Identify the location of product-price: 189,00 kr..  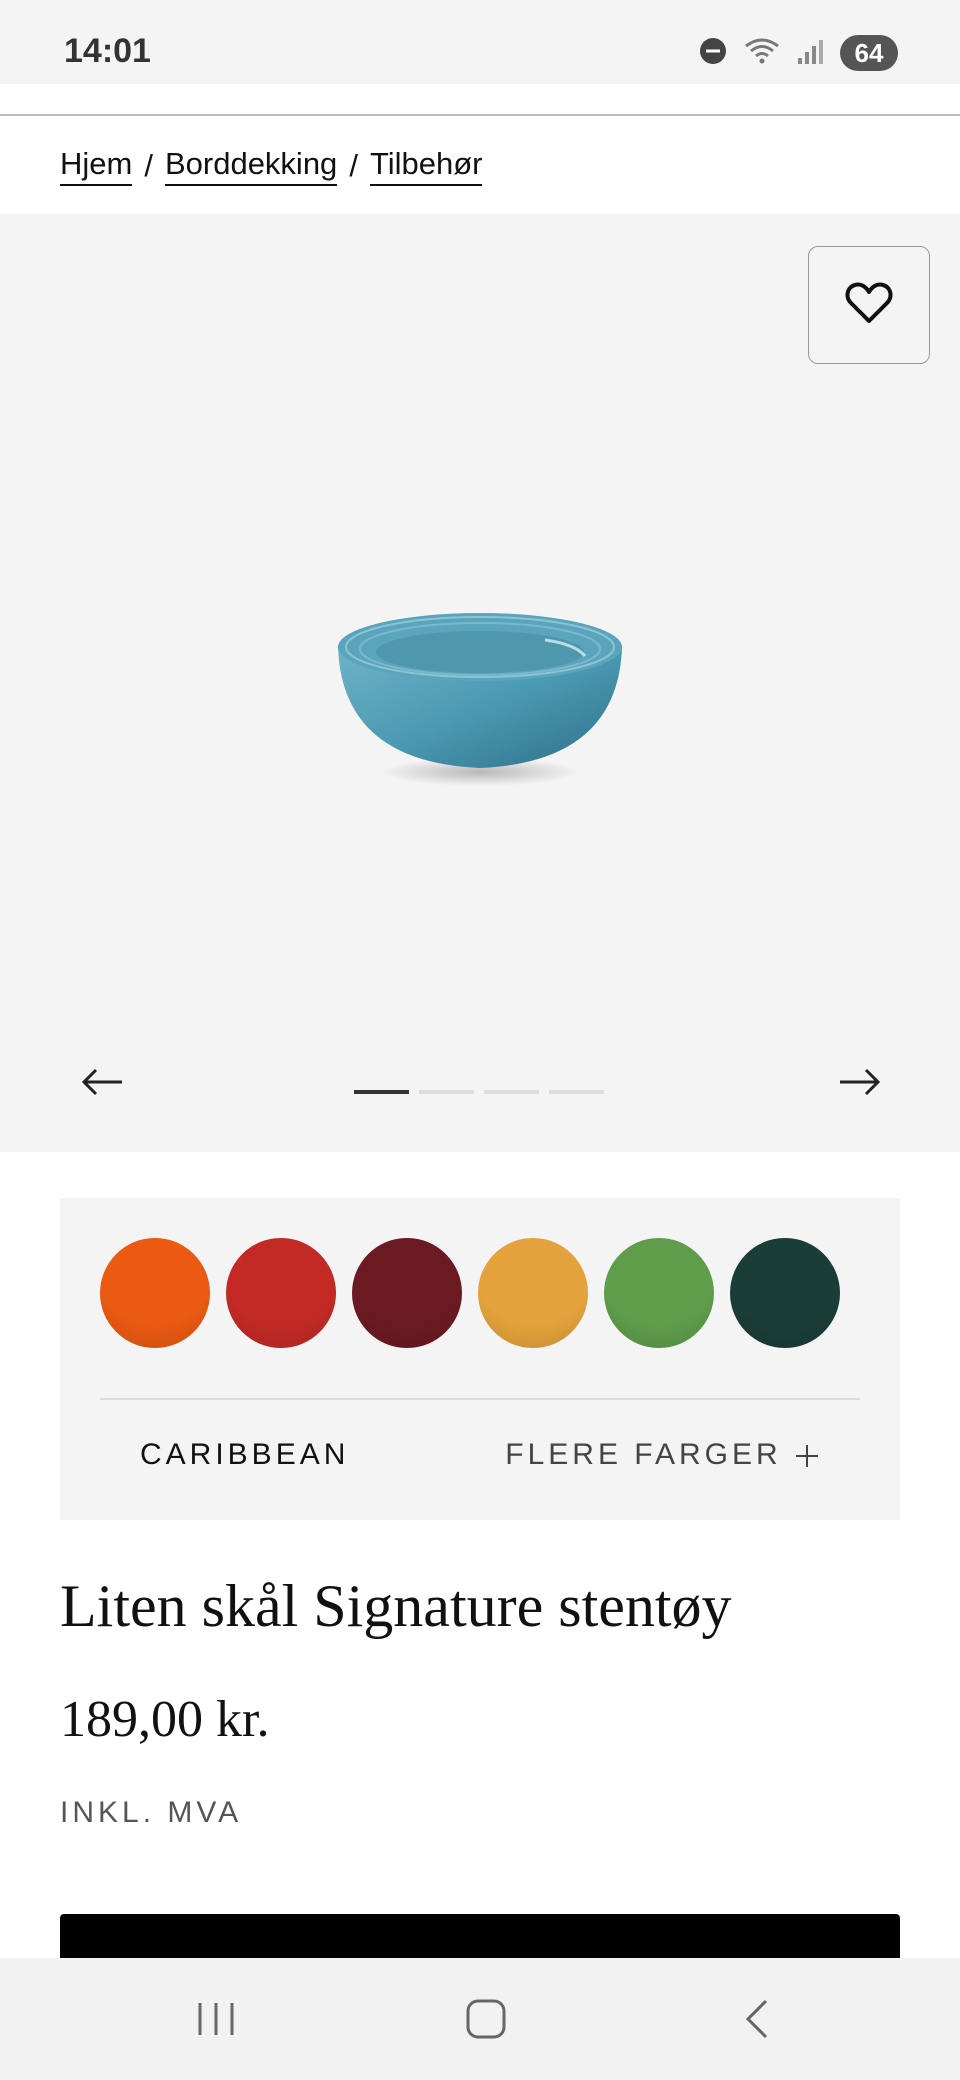
(165, 1719).